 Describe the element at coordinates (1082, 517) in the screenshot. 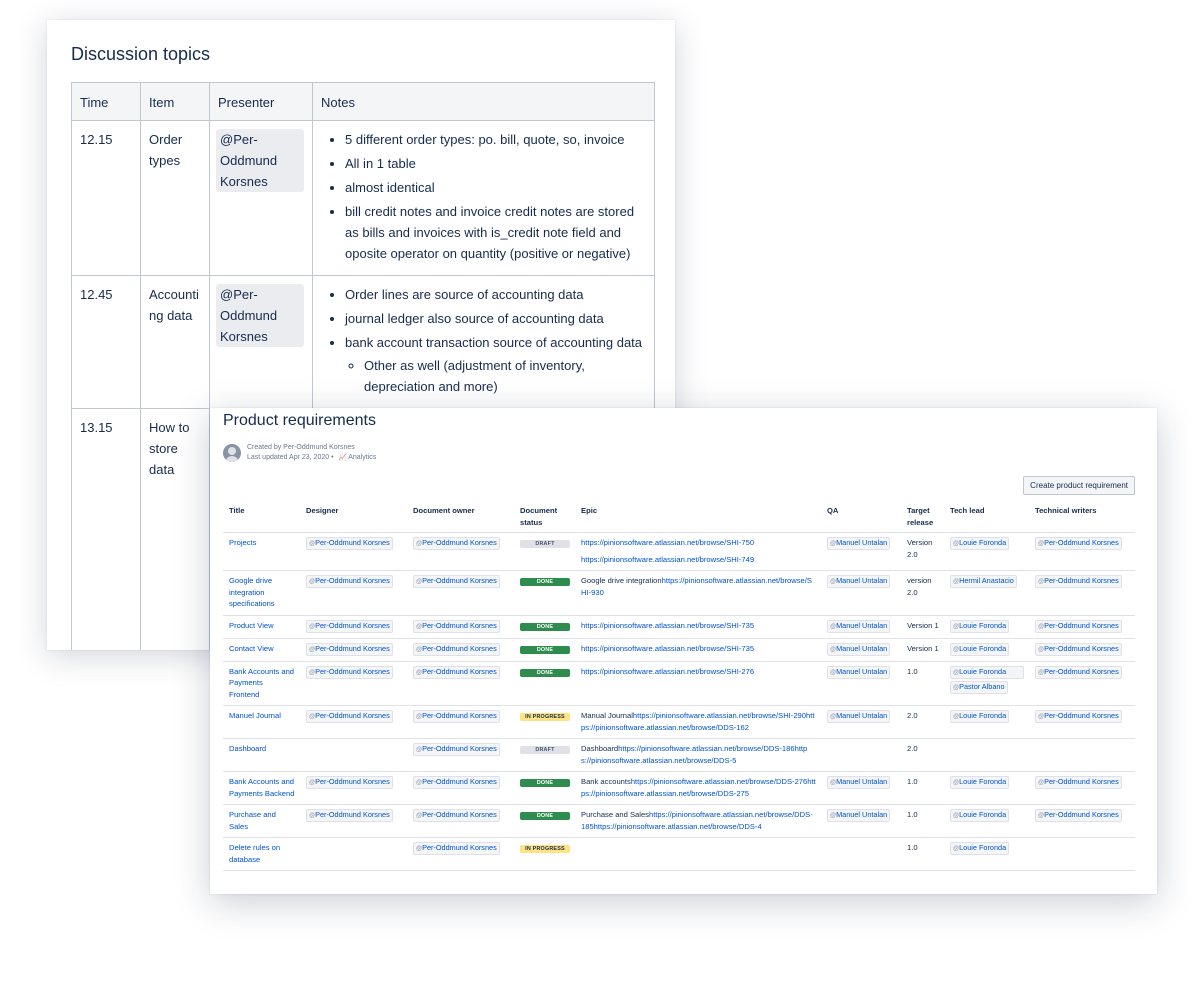

I see `column-header-technical-writers: Technical writers` at that location.